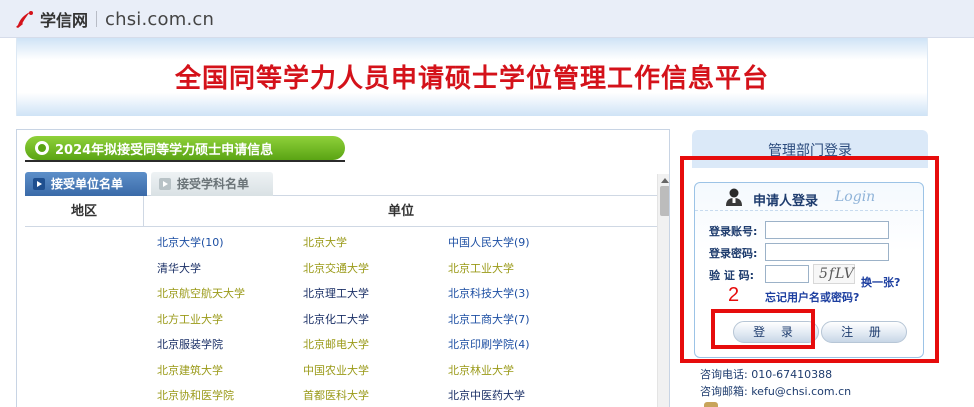 The width and height of the screenshot is (974, 407). I want to click on tab-unit-list: 接受单位名单, so click(86, 184).